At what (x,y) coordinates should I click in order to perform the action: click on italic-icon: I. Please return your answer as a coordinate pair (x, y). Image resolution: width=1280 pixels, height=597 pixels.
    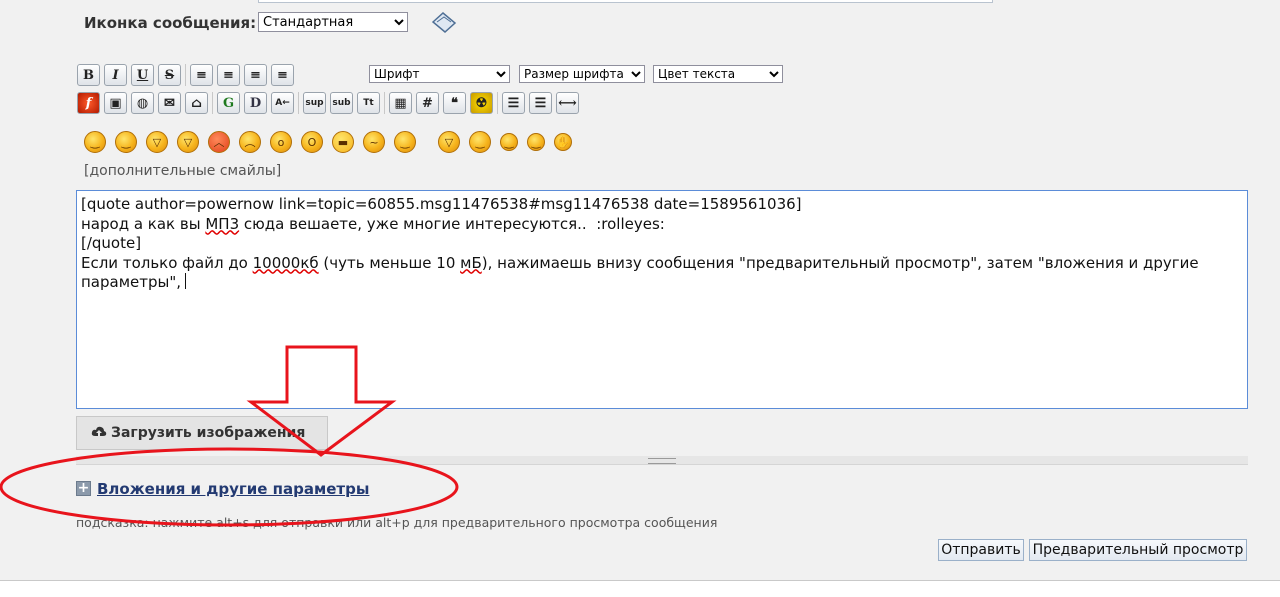
    Looking at the image, I should click on (115, 75).